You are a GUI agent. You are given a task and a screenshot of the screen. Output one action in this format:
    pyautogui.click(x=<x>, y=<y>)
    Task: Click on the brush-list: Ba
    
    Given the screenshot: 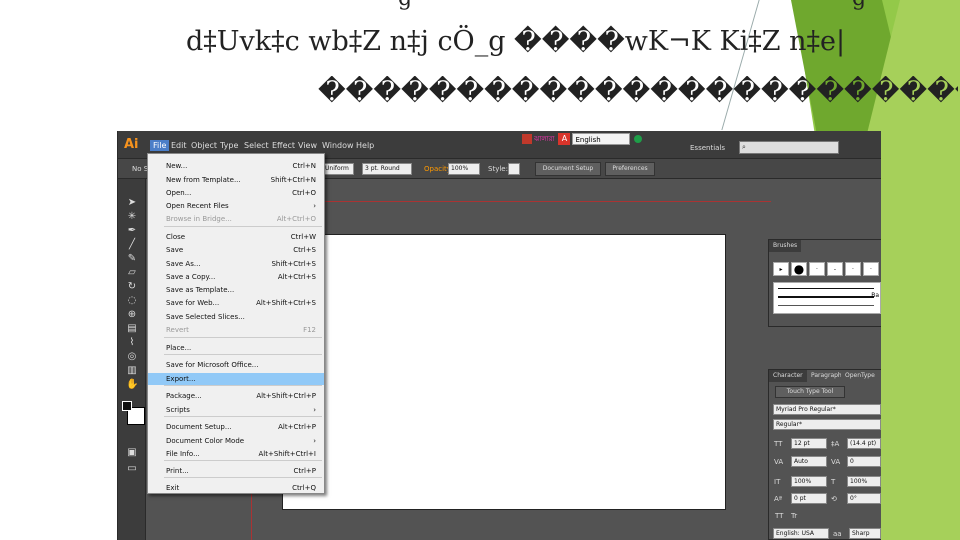 What is the action you would take?
    pyautogui.click(x=827, y=298)
    